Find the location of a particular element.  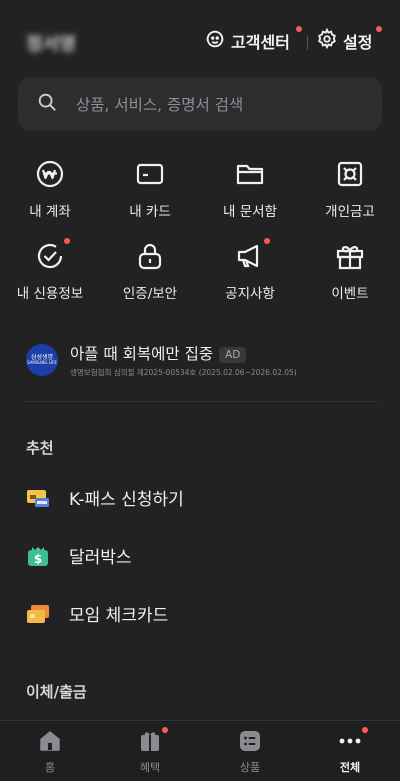

account-won-icon is located at coordinates (50, 174).